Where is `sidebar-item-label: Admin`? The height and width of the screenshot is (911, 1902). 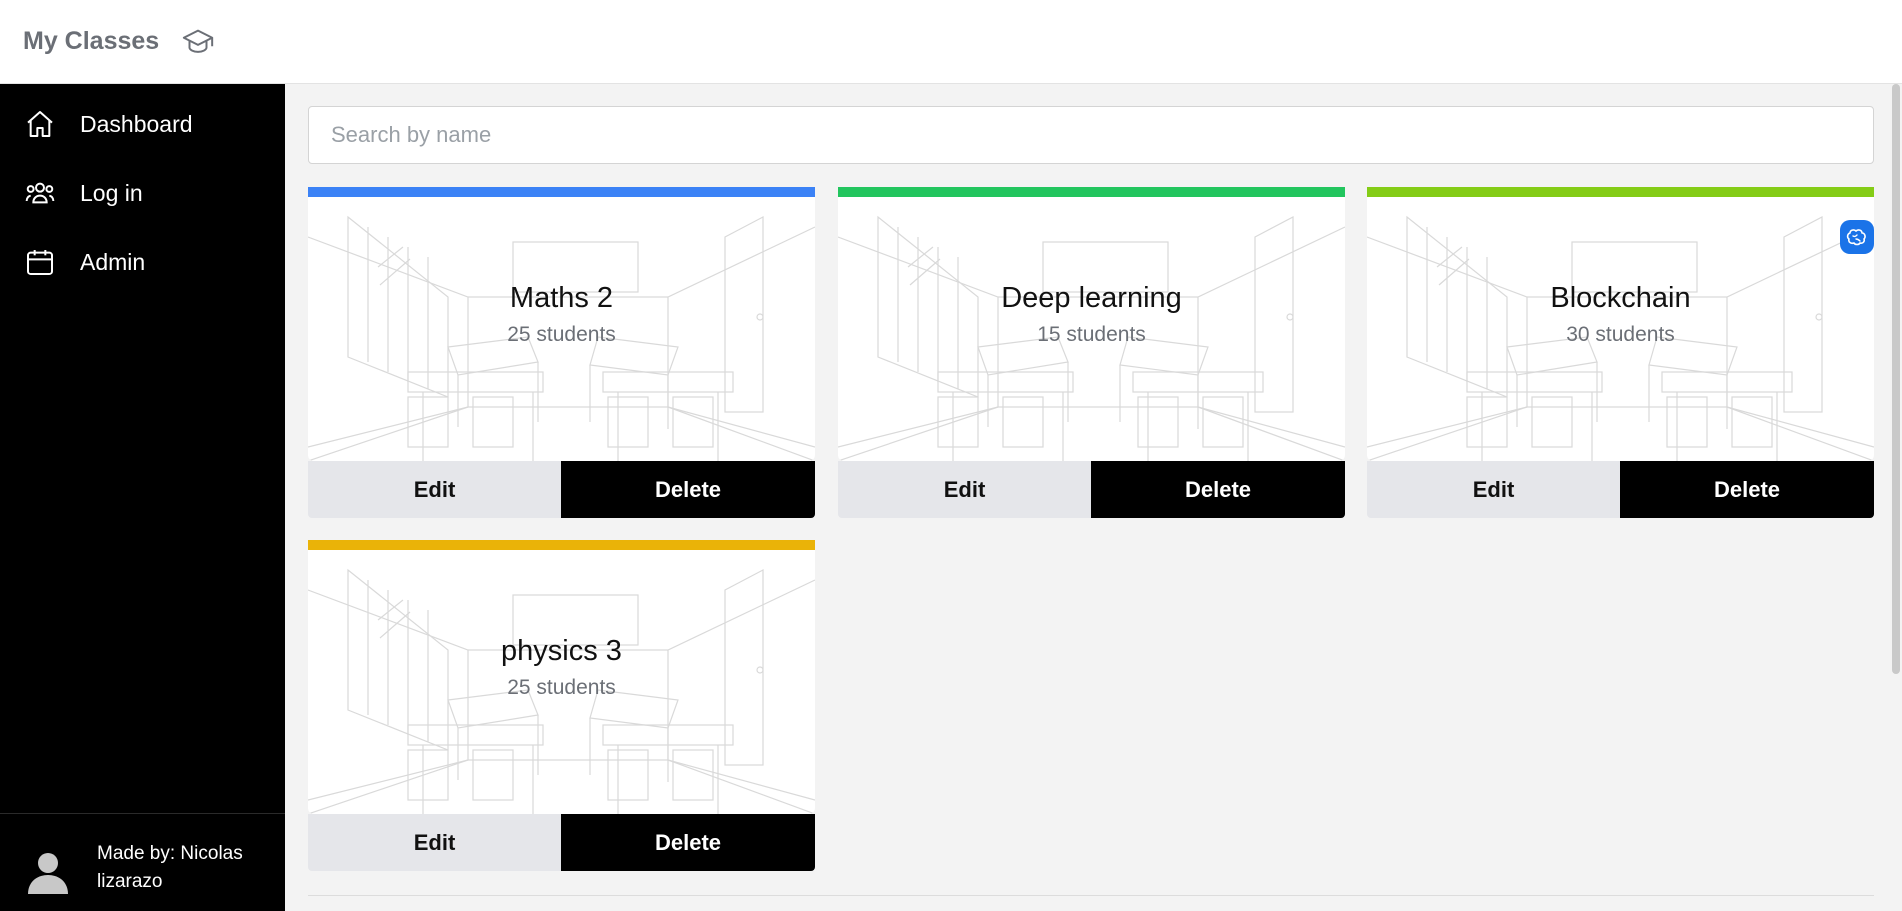
sidebar-item-label: Admin is located at coordinates (113, 261).